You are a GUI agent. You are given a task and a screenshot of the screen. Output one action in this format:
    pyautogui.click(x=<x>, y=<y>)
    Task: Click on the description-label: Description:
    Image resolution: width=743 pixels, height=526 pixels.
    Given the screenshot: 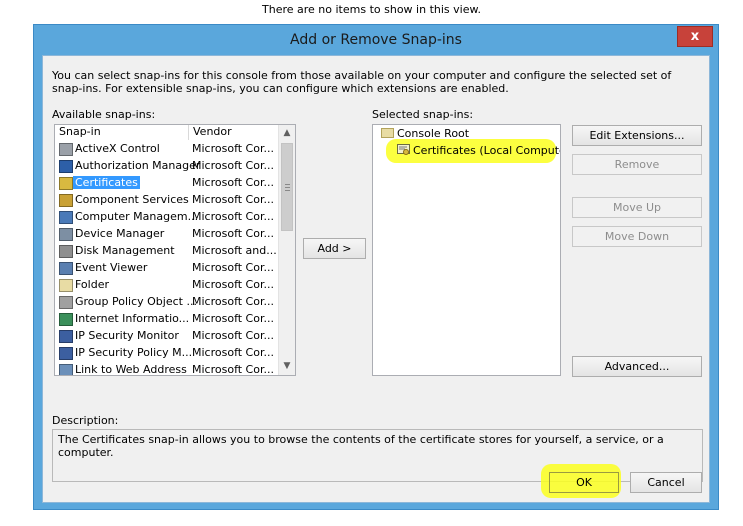 What is the action you would take?
    pyautogui.click(x=85, y=420)
    